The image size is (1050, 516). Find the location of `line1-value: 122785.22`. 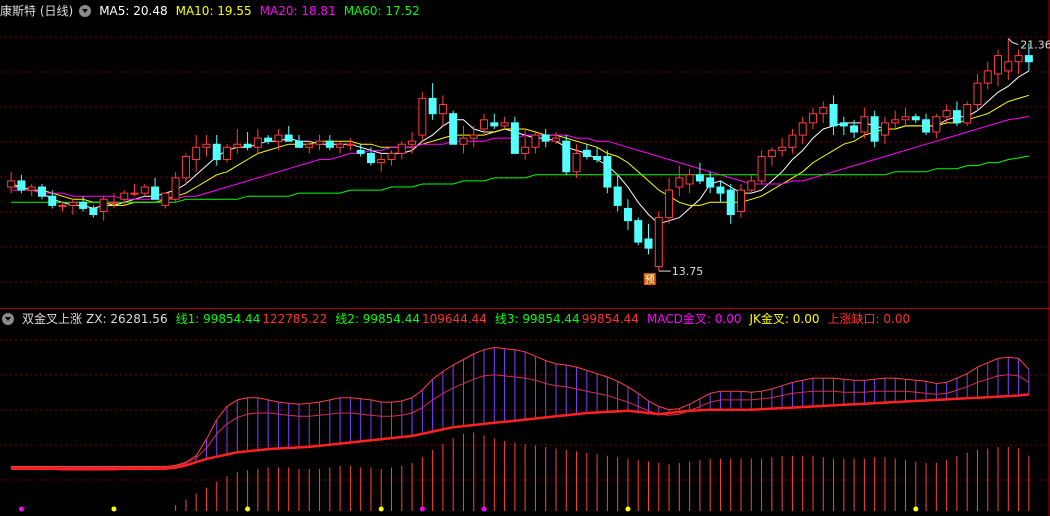

line1-value: 122785.22 is located at coordinates (295, 319).